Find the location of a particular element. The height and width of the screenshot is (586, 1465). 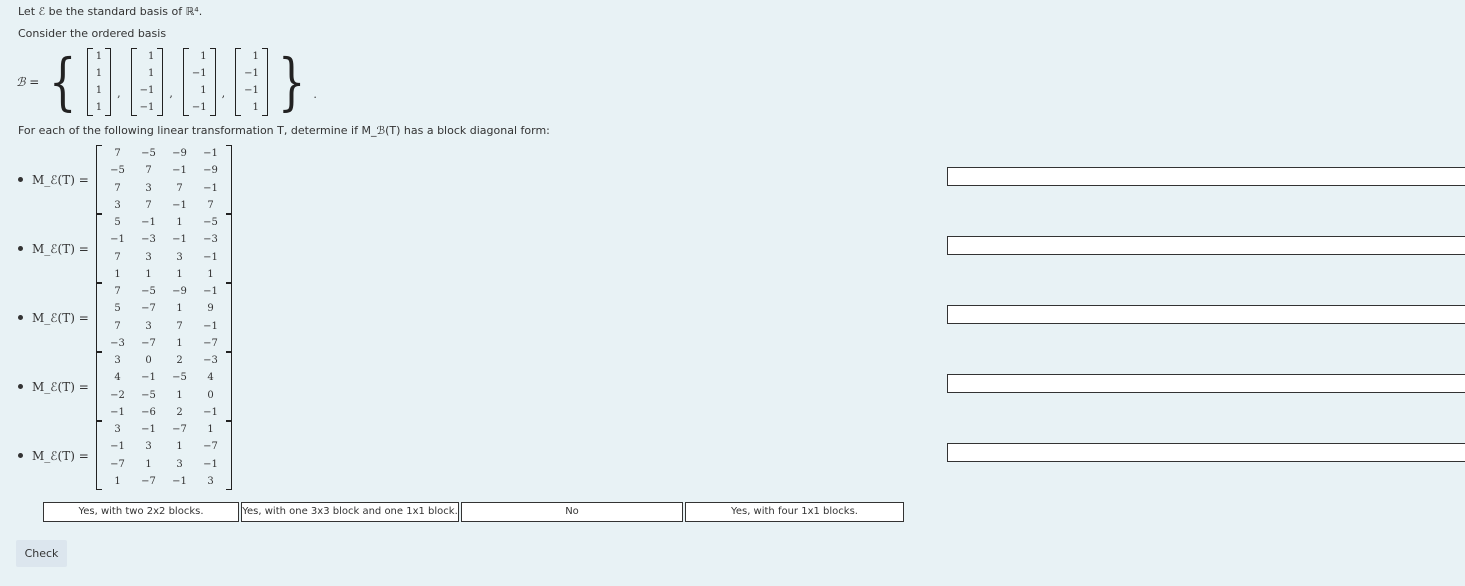

question-row-3: M_ℰ(T) = 7 −5 −9 −1 5 −7 1 9 7 3 7 −1 −3 −7 1 −7 is located at coordinates (125, 317).